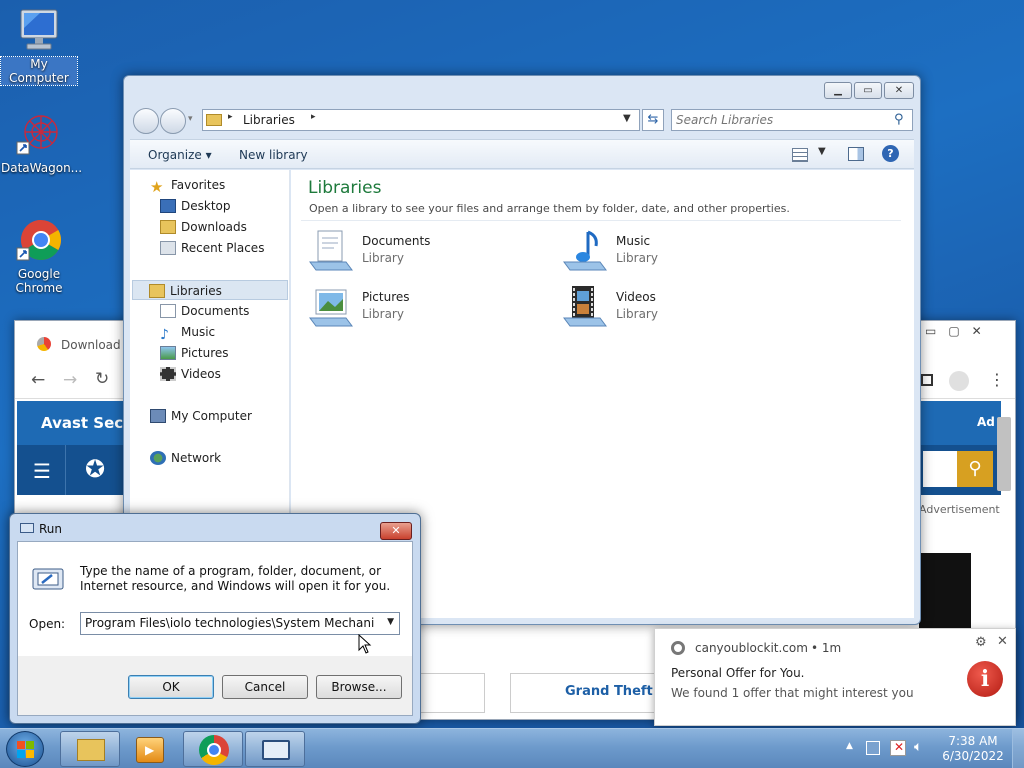 The image size is (1024, 768). What do you see at coordinates (265, 687) in the screenshot?
I see `cancel-button: Cancel` at bounding box center [265, 687].